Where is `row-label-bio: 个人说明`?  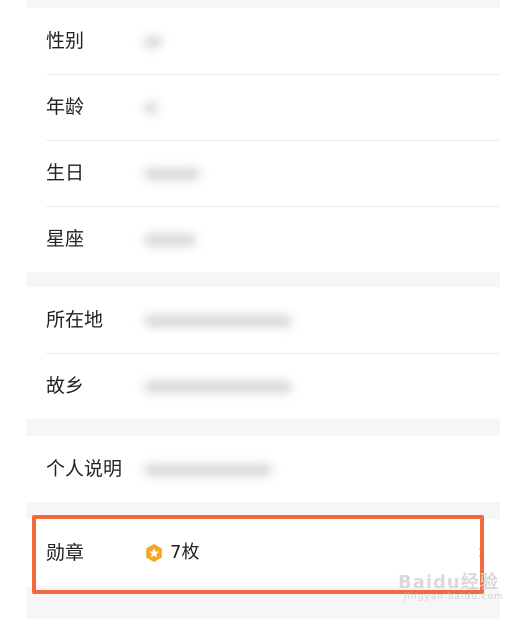 row-label-bio: 个人说明 is located at coordinates (84, 469).